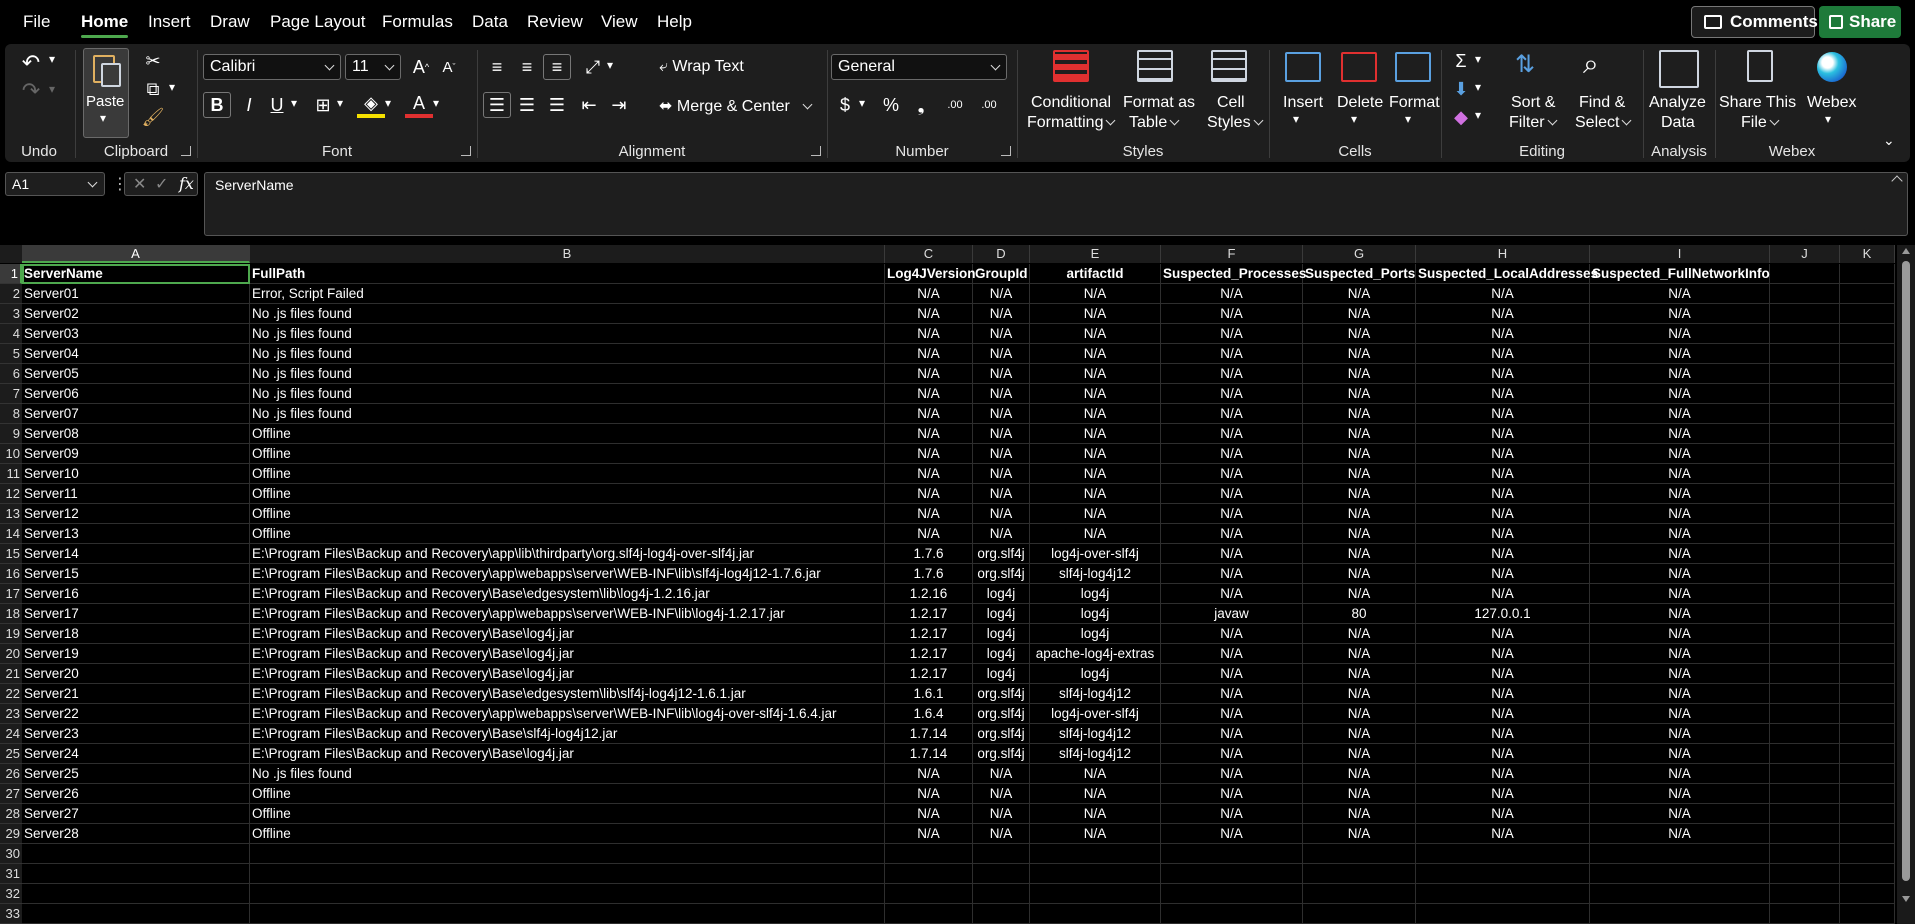 The height and width of the screenshot is (924, 1915). What do you see at coordinates (1867, 514) in the screenshot?
I see `cell-k13` at bounding box center [1867, 514].